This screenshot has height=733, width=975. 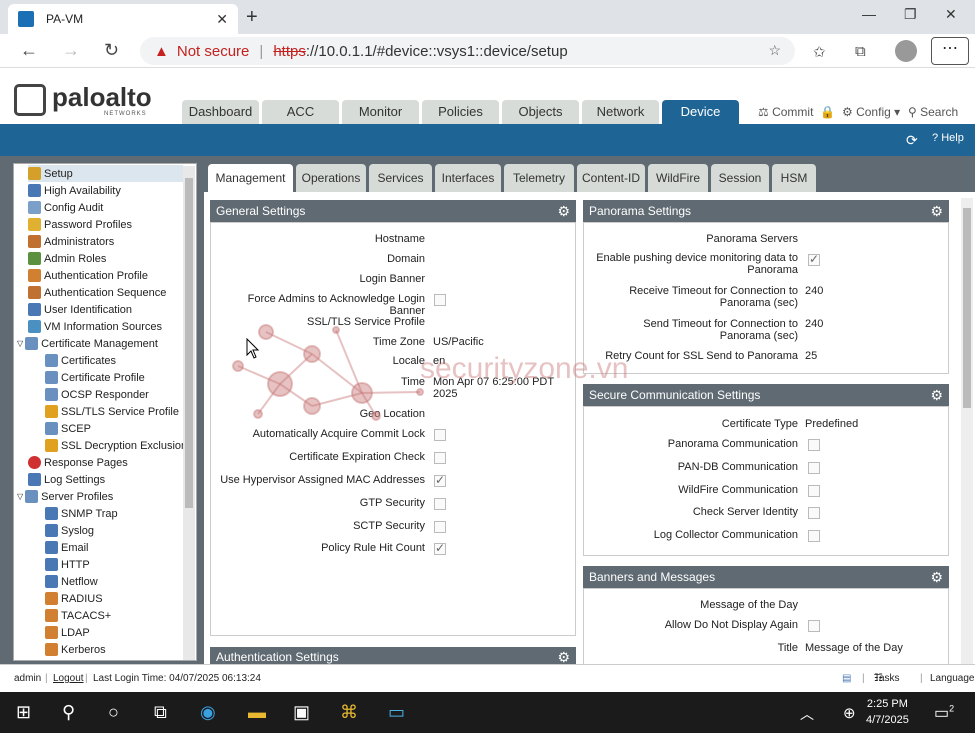 What do you see at coordinates (29, 50) in the screenshot?
I see `back-arrow-icon: ←` at bounding box center [29, 50].